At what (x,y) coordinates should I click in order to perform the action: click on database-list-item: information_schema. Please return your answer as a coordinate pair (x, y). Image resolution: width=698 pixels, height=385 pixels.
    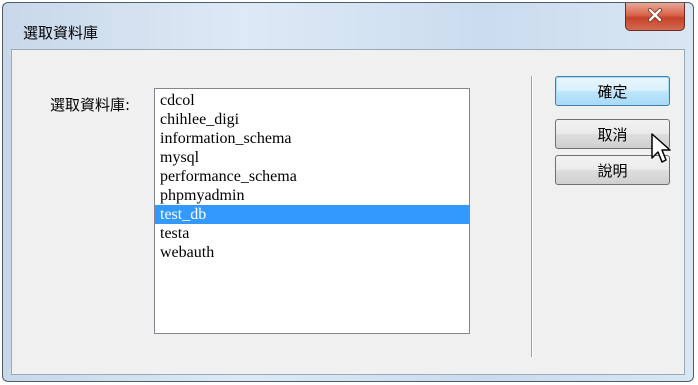
    Looking at the image, I should click on (312, 138).